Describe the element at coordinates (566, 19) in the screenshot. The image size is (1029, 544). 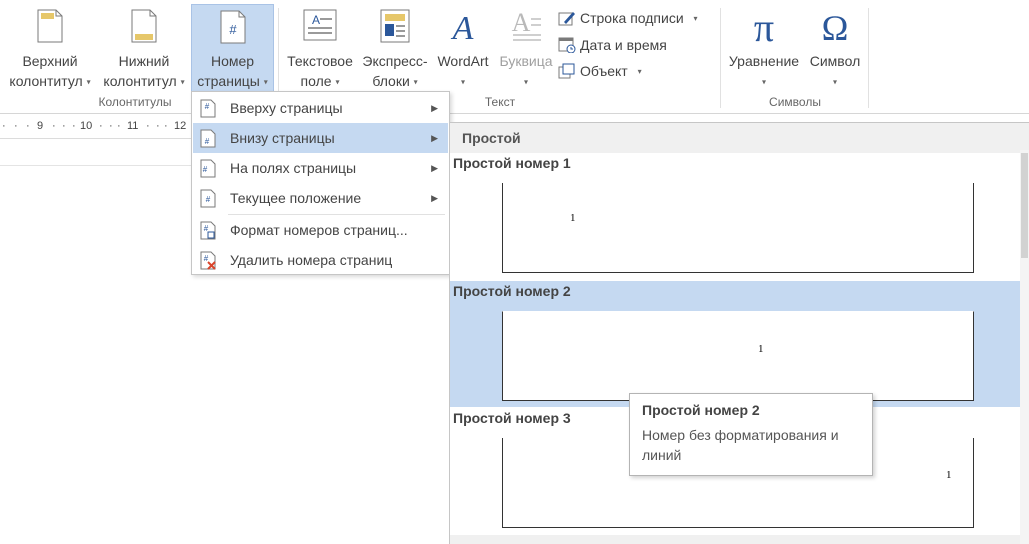
I see `signature-line-icon` at that location.